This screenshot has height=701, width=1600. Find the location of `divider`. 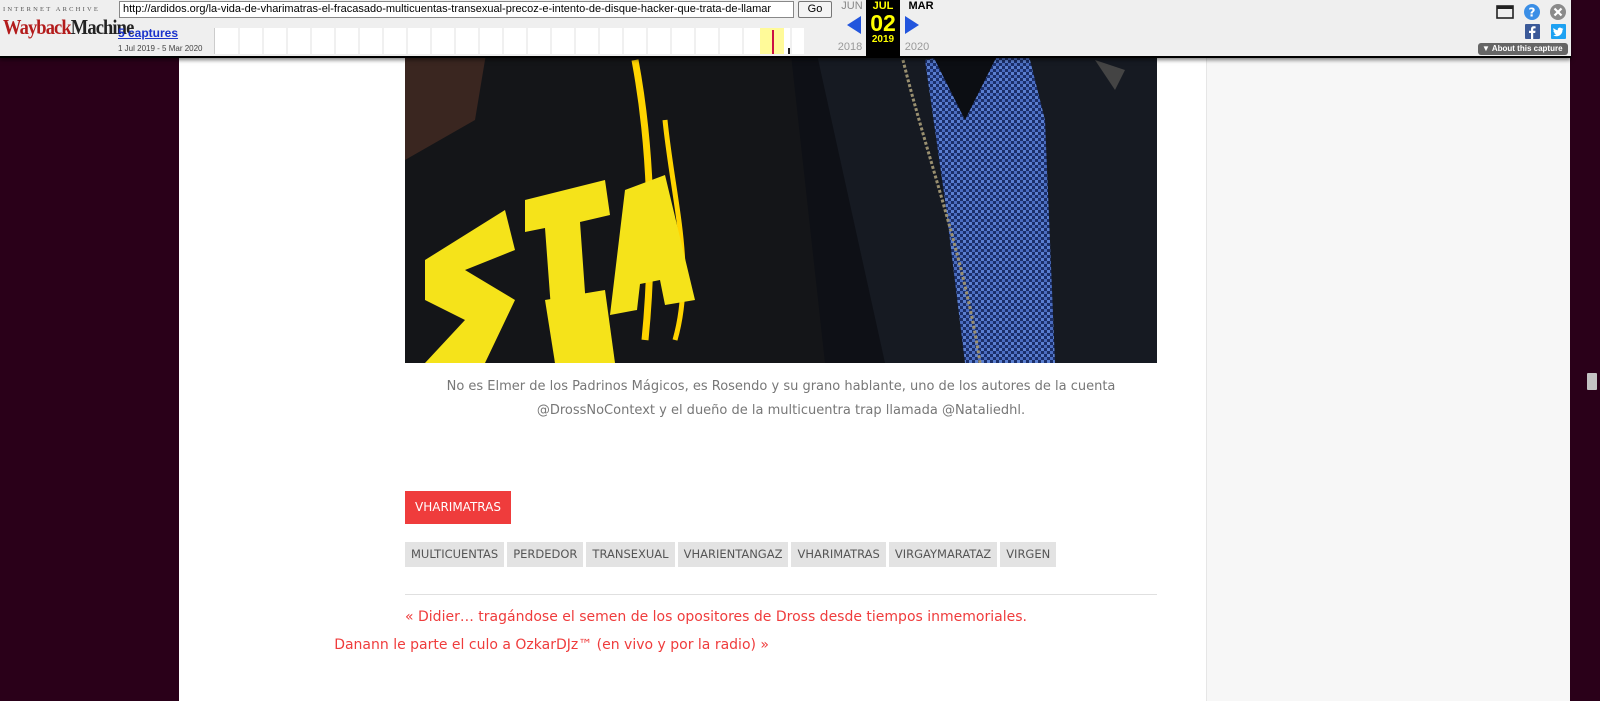

divider is located at coordinates (781, 594).